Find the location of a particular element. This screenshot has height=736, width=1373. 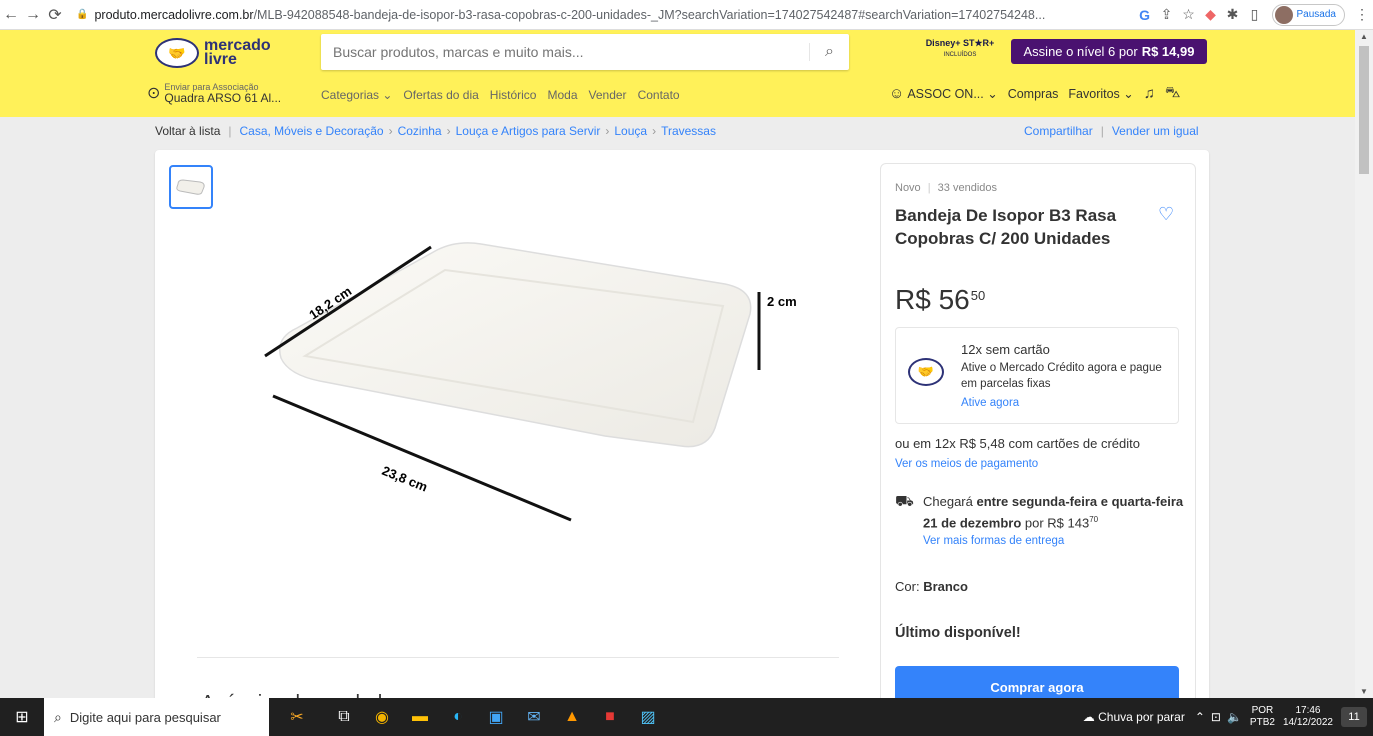

store-icon: ▣ is located at coordinates (496, 717).